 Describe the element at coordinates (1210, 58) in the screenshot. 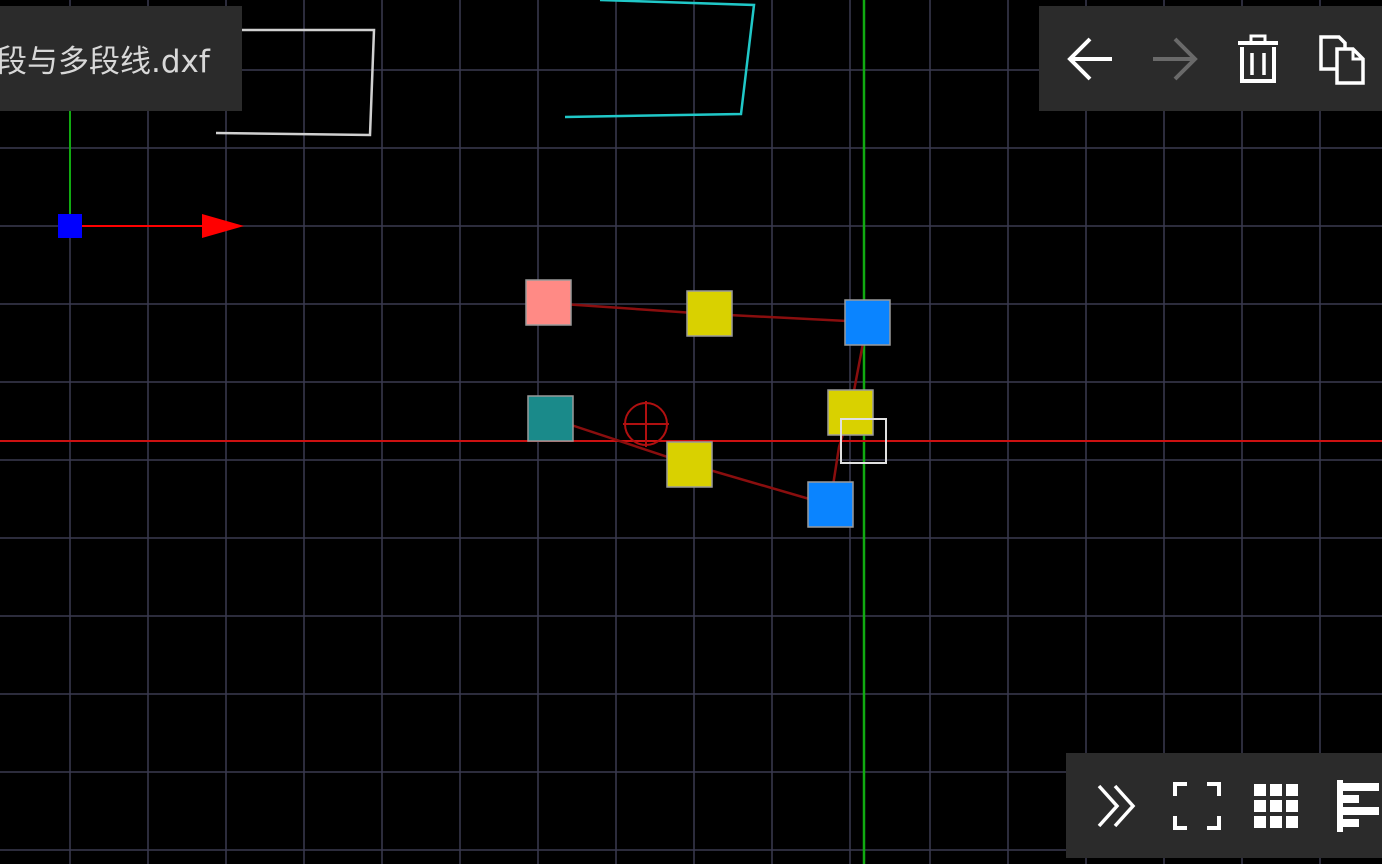

I see `edit-toolbar` at that location.